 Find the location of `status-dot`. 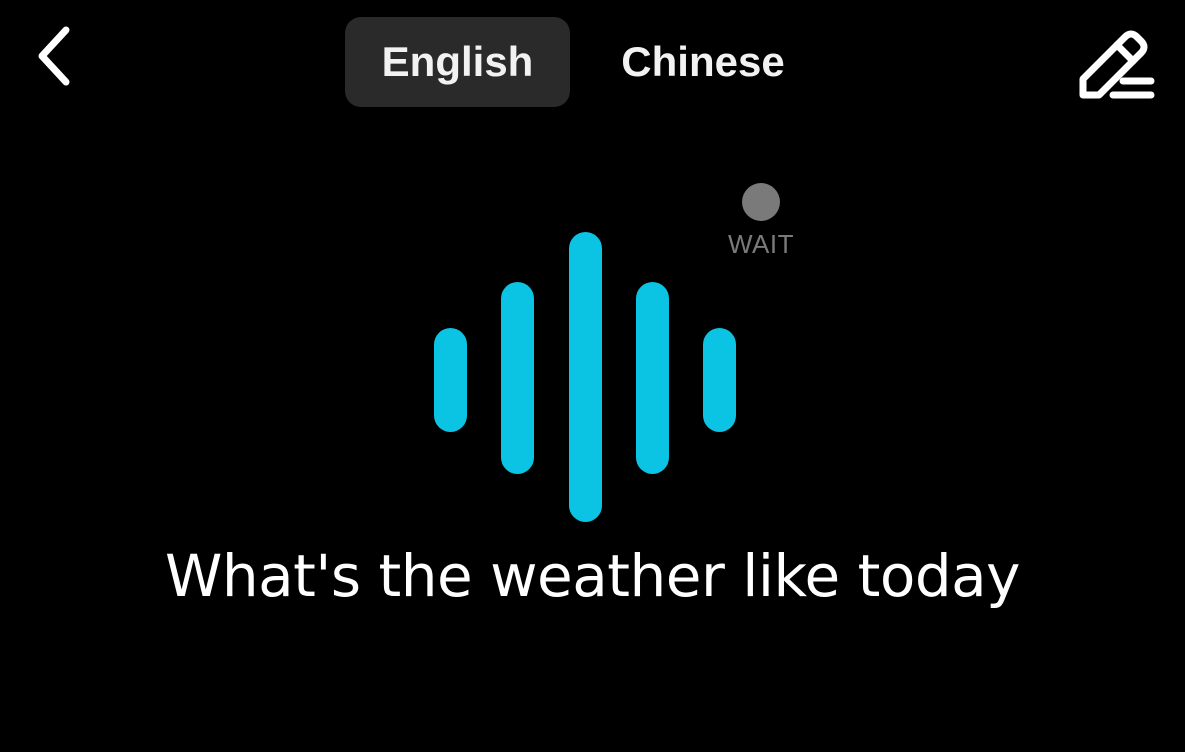

status-dot is located at coordinates (761, 202).